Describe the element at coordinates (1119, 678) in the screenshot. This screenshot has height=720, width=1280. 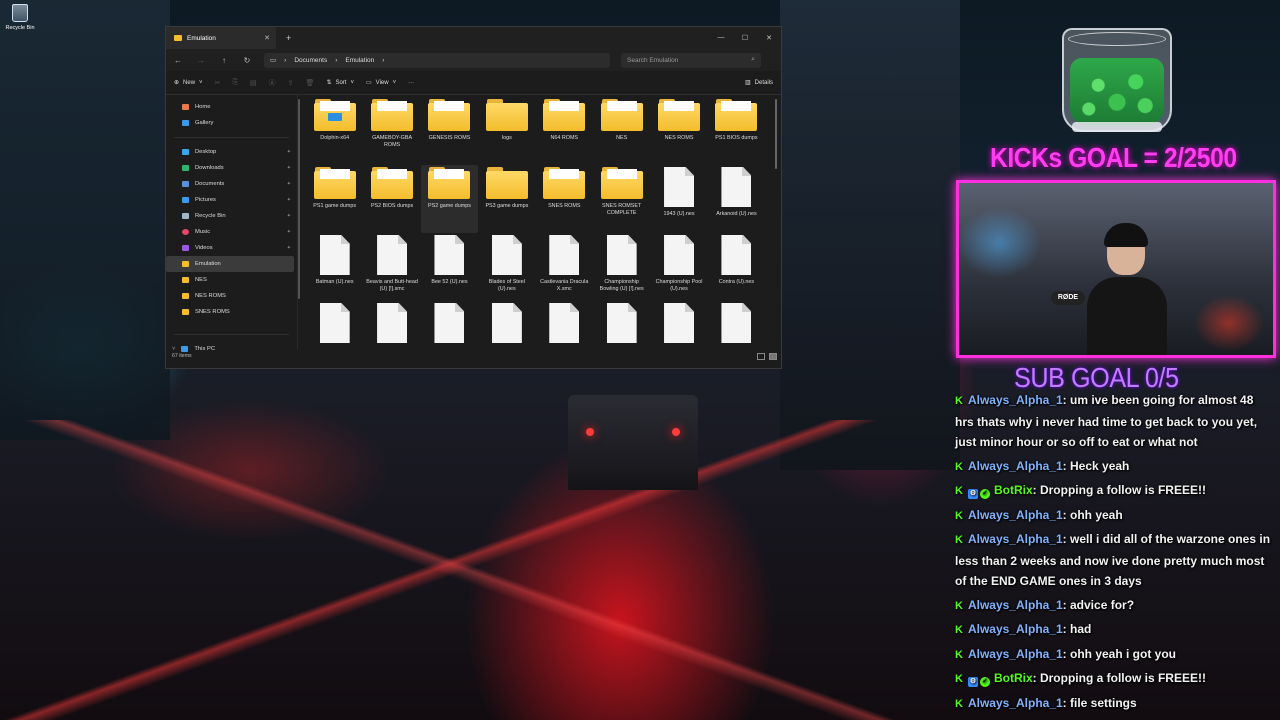
I see `chat-text: : Dropping a follow is FREEE!!` at that location.